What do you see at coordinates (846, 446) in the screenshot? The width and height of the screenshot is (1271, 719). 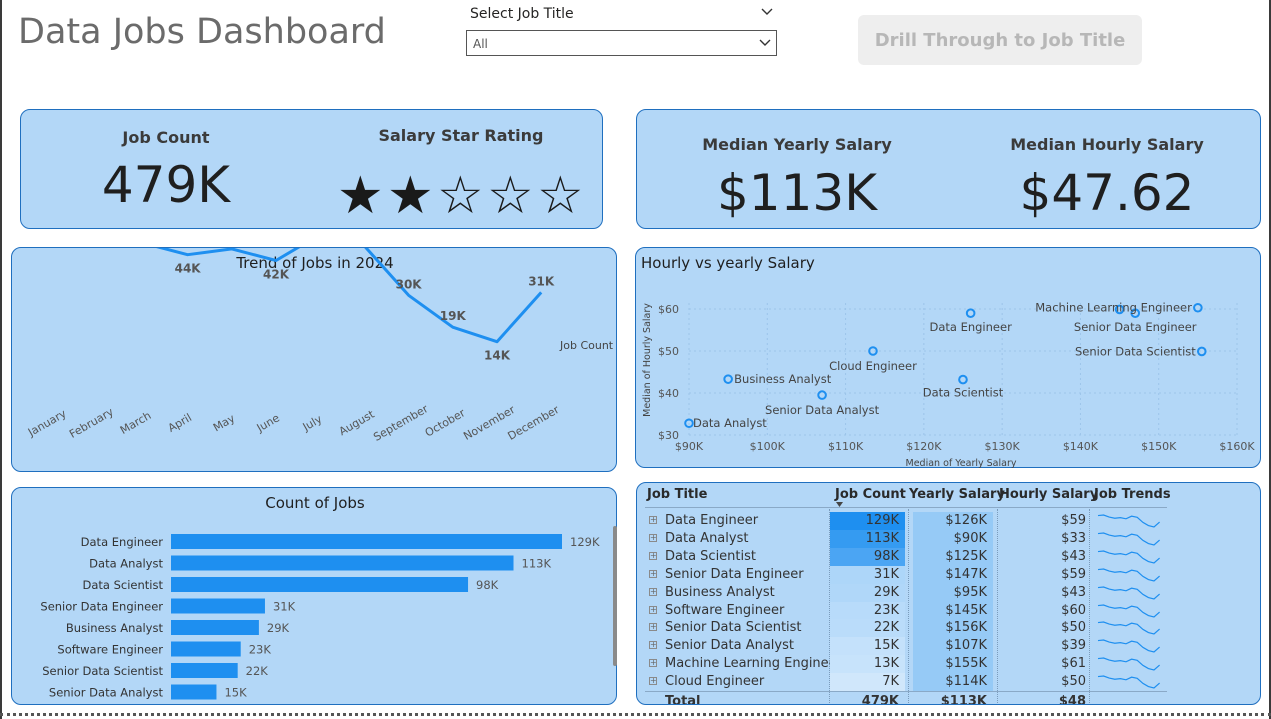 I see `scatter-x-tick: $110K` at bounding box center [846, 446].